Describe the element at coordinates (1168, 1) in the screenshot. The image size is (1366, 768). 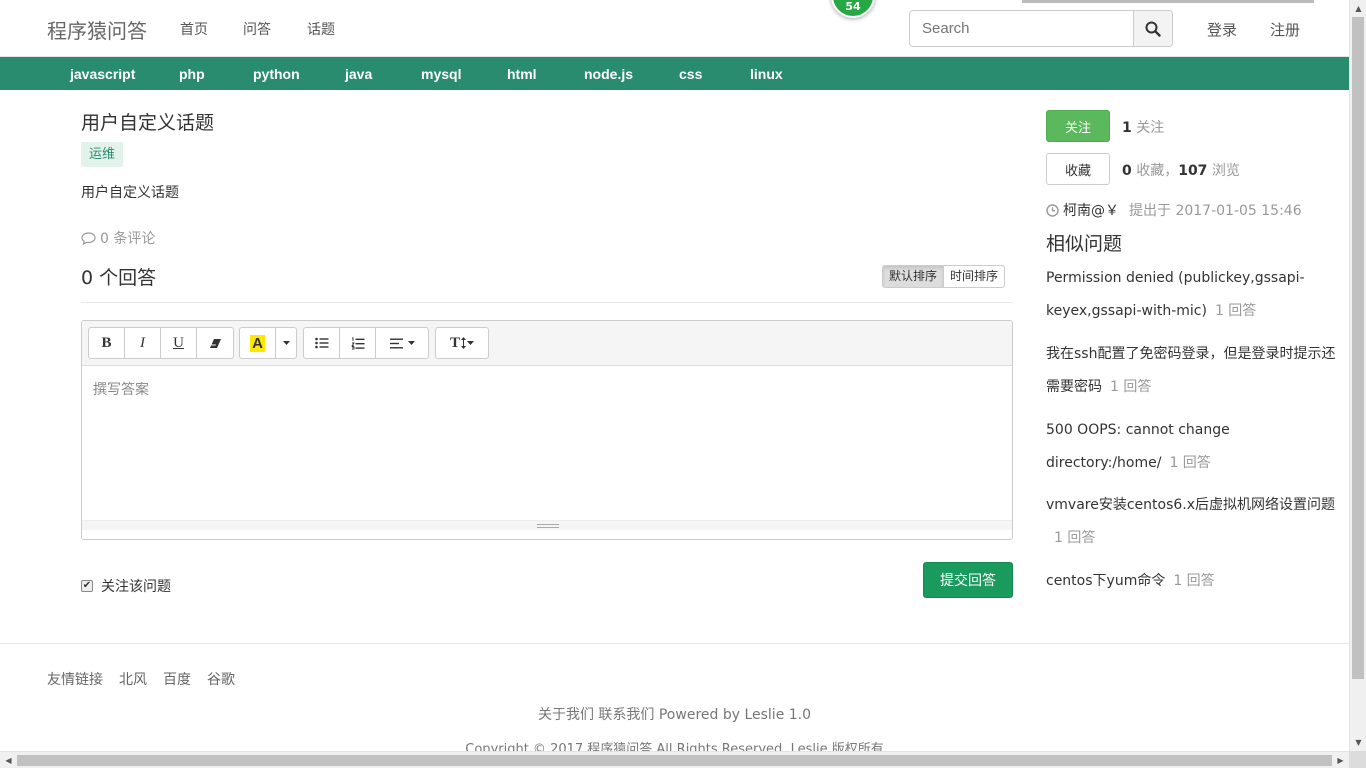
I see `top-edge-bar` at that location.